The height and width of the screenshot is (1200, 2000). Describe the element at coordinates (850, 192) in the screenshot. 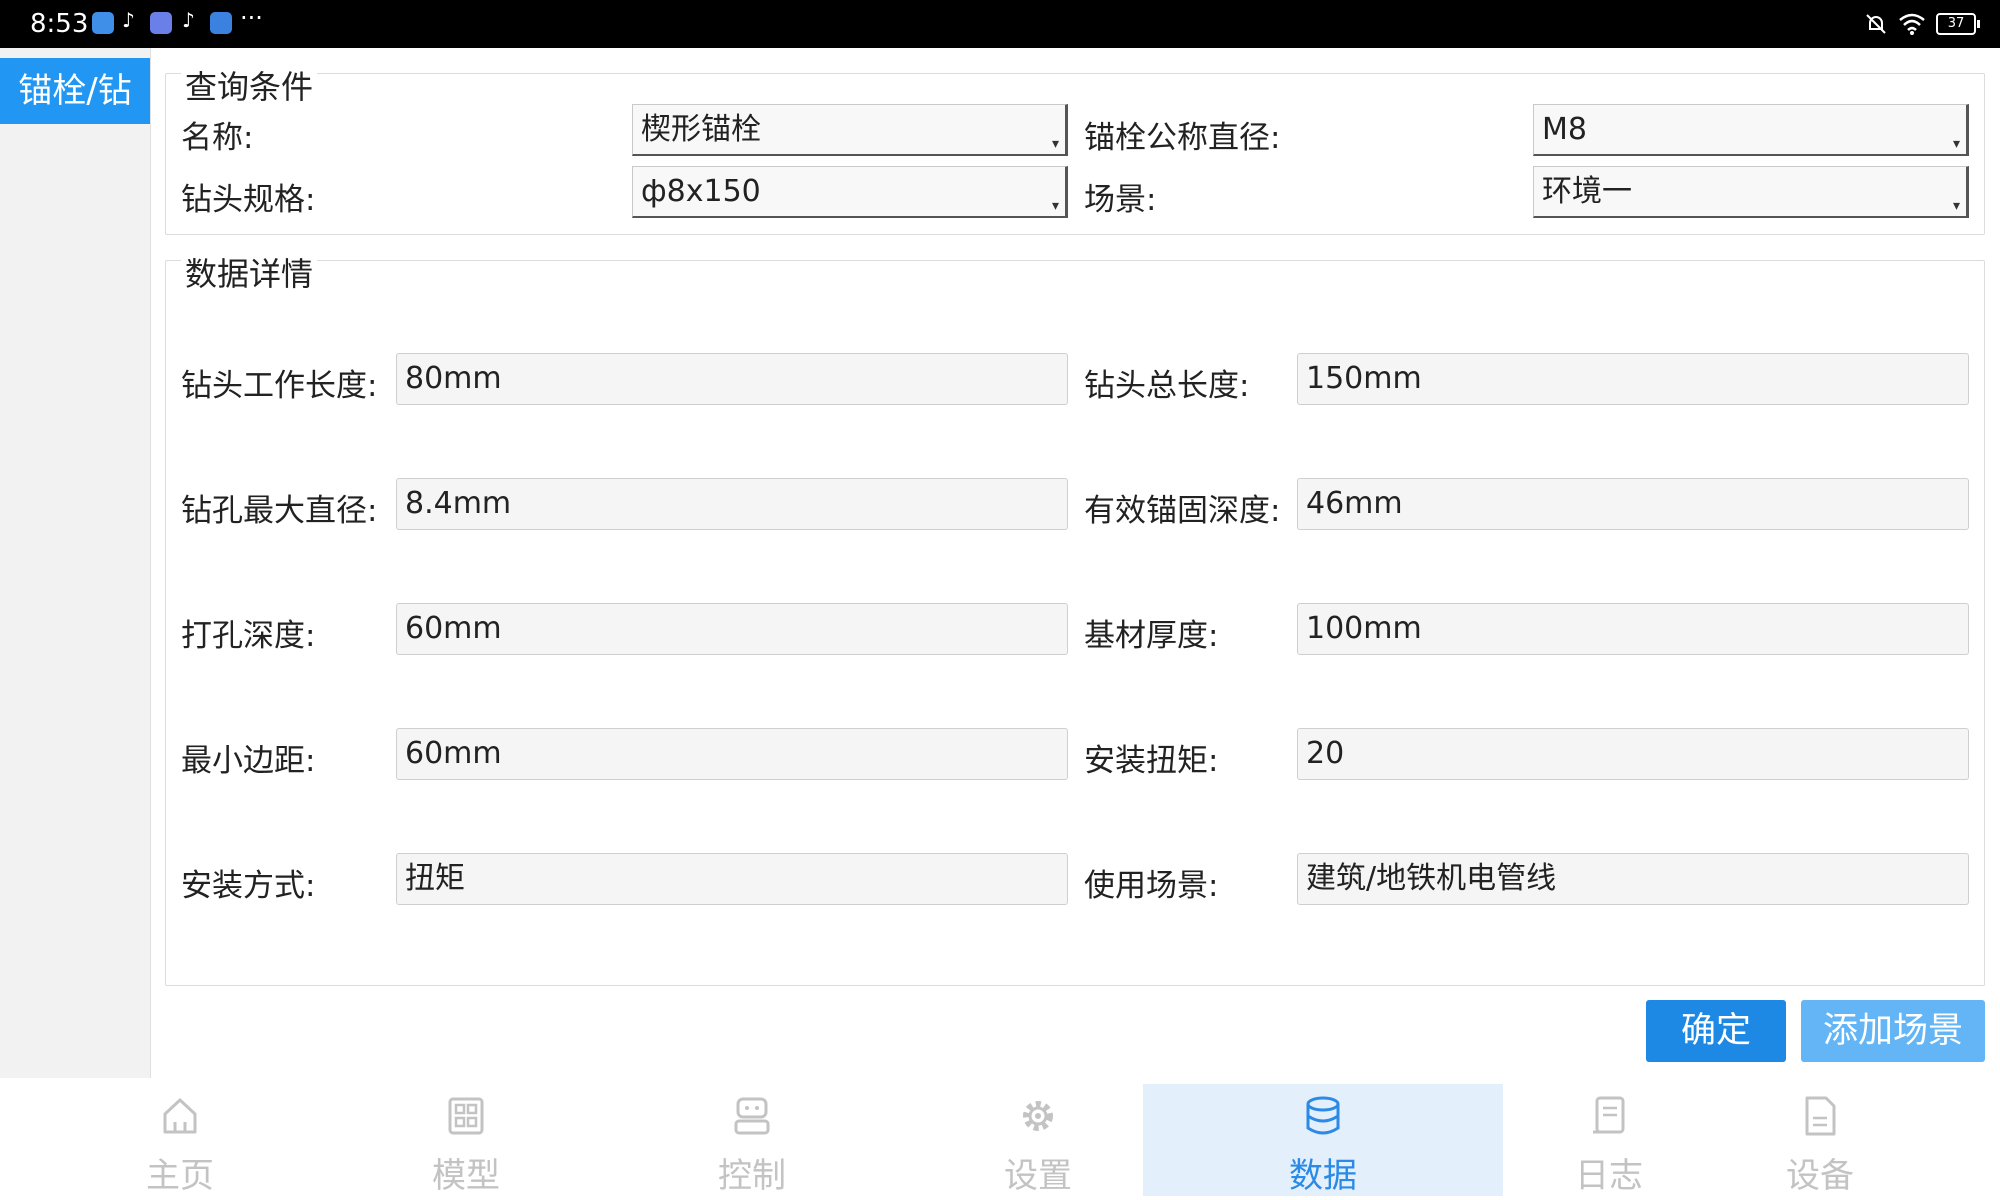

I see `drill-spec-select: ф8x150 ▾` at that location.